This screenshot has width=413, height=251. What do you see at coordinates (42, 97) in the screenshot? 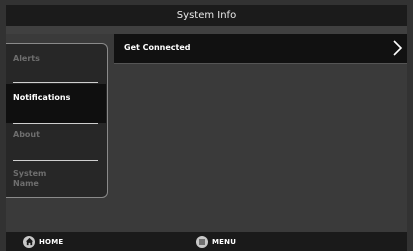
I see `sidebar-item-label: Notifications` at bounding box center [42, 97].